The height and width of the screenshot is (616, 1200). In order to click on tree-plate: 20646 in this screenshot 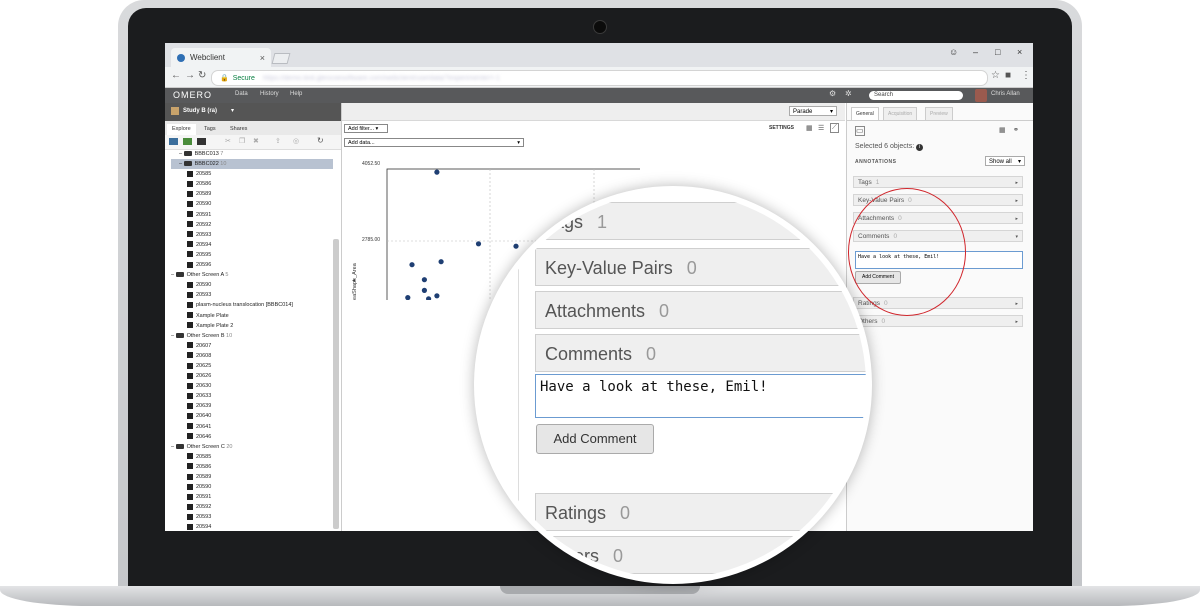, I will do `click(252, 437)`.